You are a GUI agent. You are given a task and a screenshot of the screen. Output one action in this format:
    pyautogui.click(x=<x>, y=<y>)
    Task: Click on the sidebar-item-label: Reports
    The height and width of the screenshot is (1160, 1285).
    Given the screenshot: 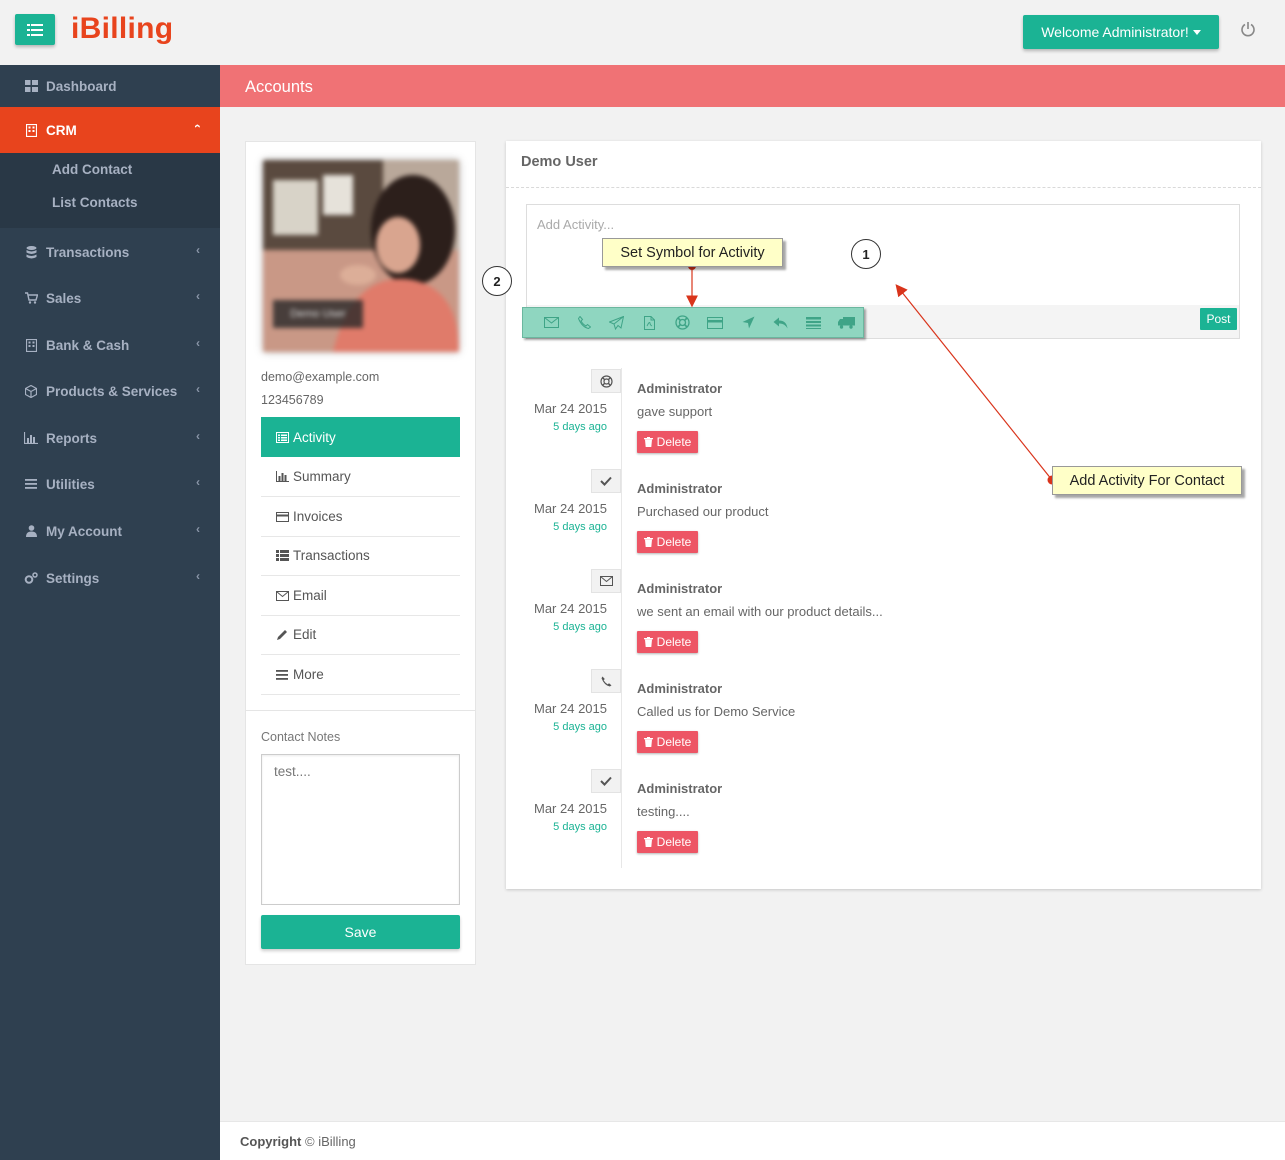 What is the action you would take?
    pyautogui.click(x=72, y=438)
    